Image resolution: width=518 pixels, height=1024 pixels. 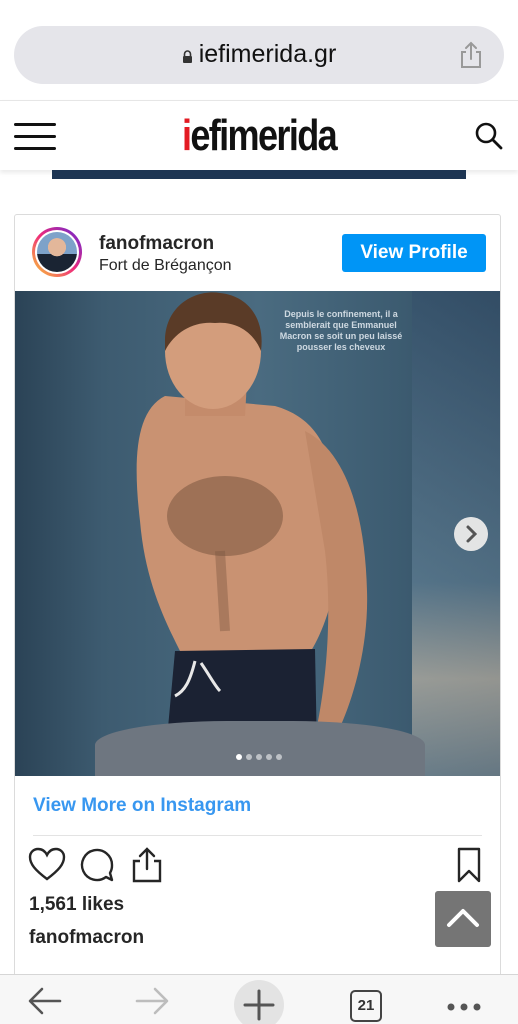 I want to click on caption-username: fanofmacron, so click(x=86, y=938).